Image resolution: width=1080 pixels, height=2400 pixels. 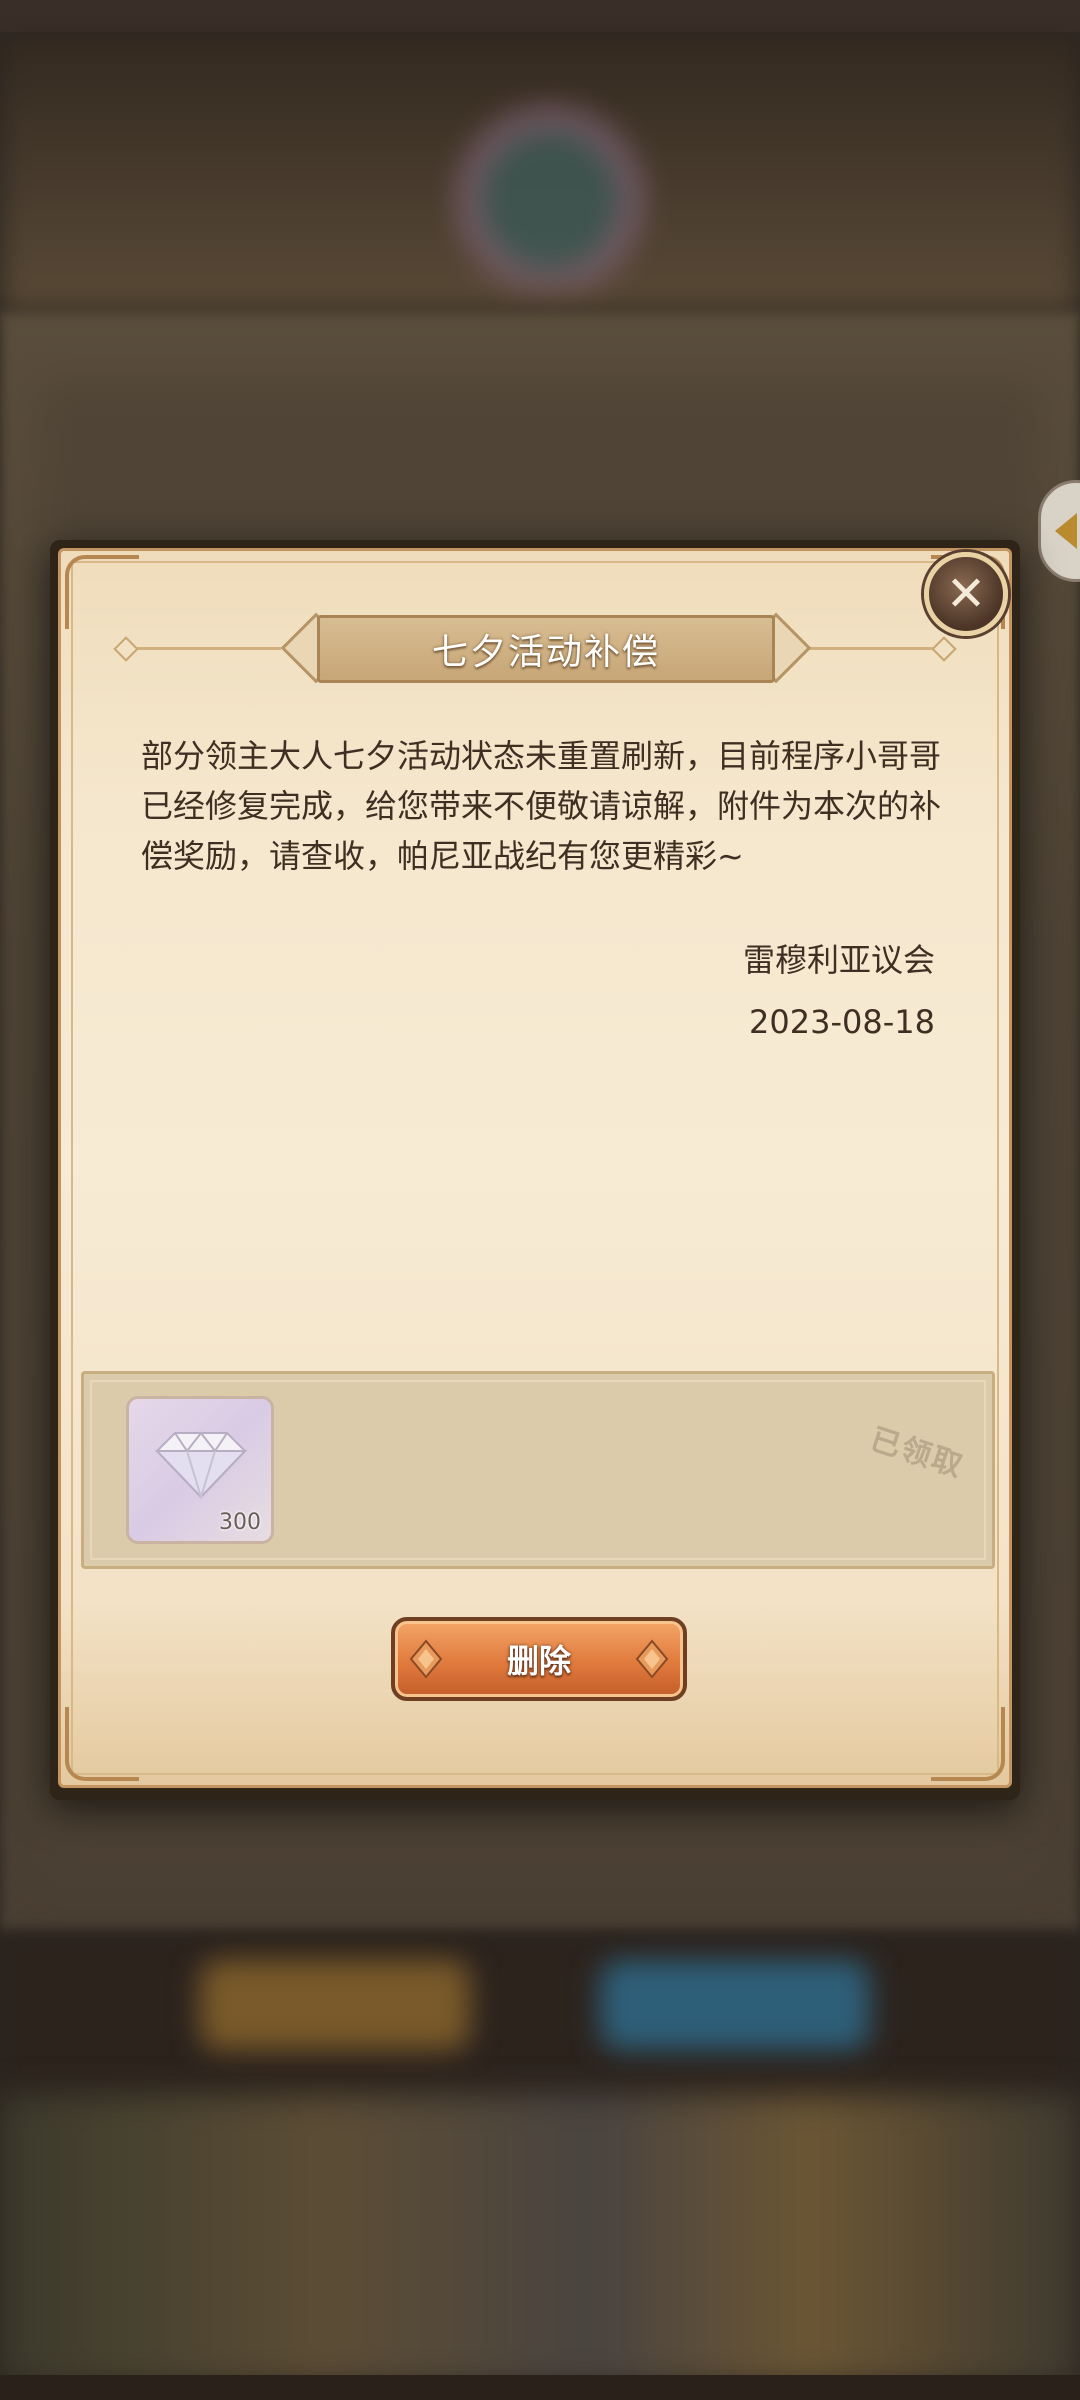 I want to click on mail-date: 2023-08-18, so click(x=842, y=1022).